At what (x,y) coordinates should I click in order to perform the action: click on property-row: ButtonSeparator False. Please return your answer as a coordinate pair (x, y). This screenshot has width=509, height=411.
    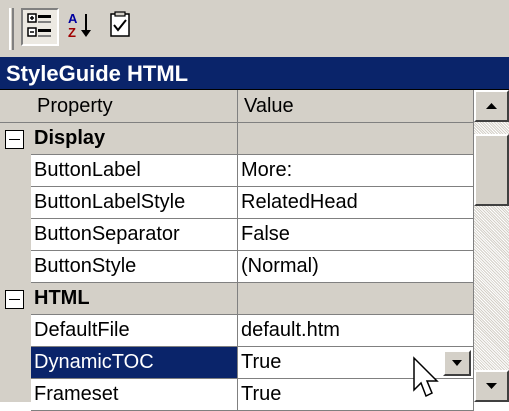
    Looking at the image, I should click on (252, 235).